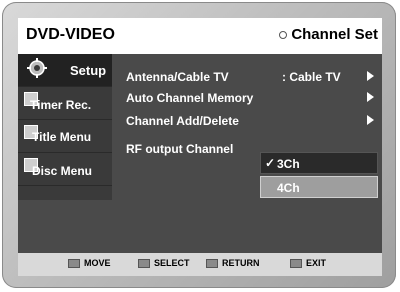  Describe the element at coordinates (65, 70) in the screenshot. I see `sidebar-item-setup: Setup` at that location.